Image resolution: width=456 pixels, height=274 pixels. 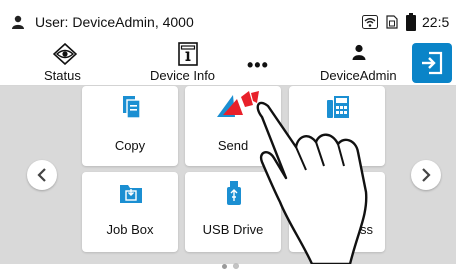 I want to click on previous-page-button, so click(x=42, y=175).